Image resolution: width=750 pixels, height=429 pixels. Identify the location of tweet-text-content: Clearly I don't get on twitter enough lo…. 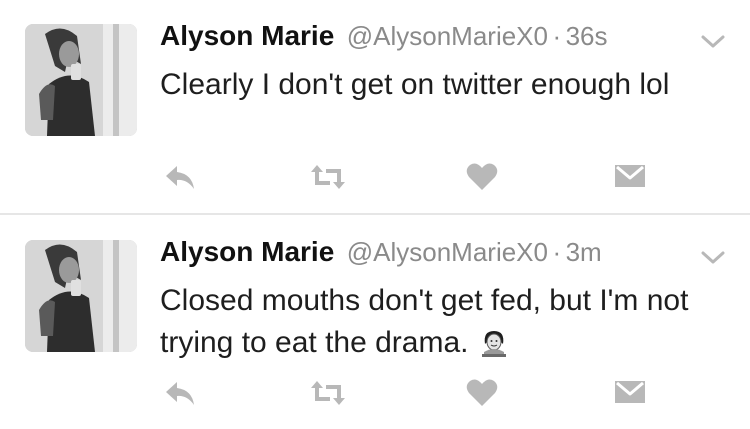
(415, 84).